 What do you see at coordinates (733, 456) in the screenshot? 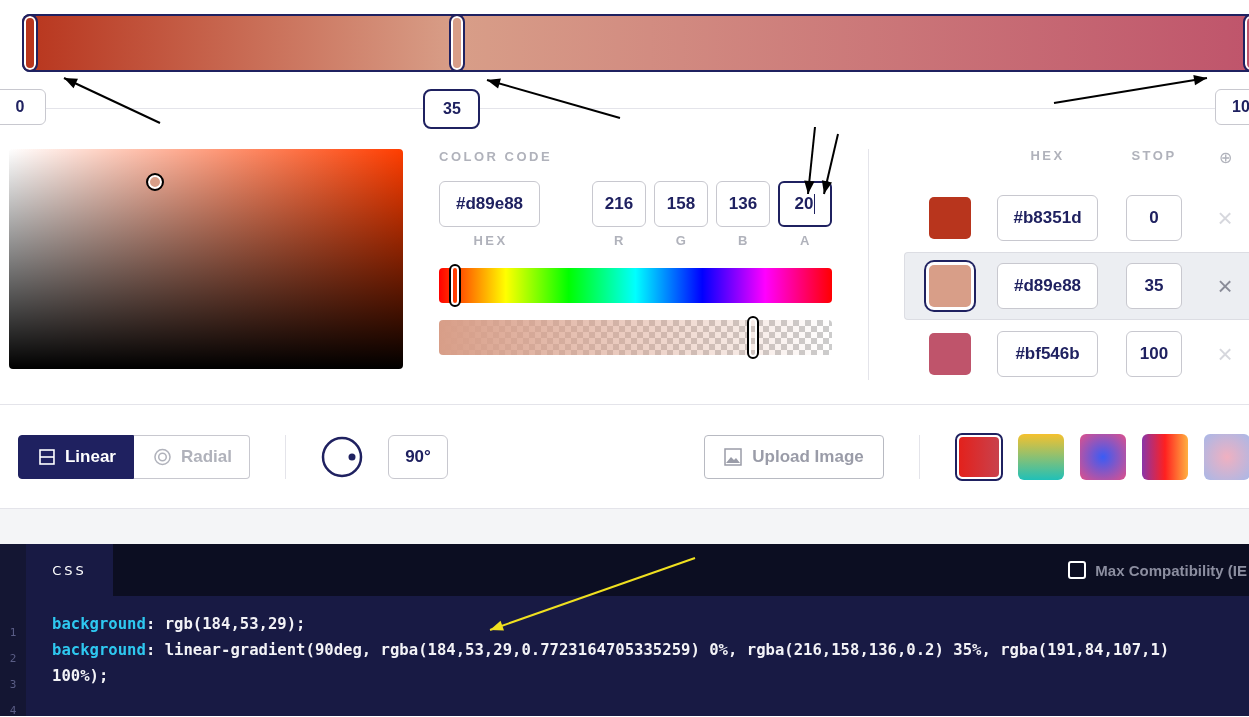
I see `image-icon` at bounding box center [733, 456].